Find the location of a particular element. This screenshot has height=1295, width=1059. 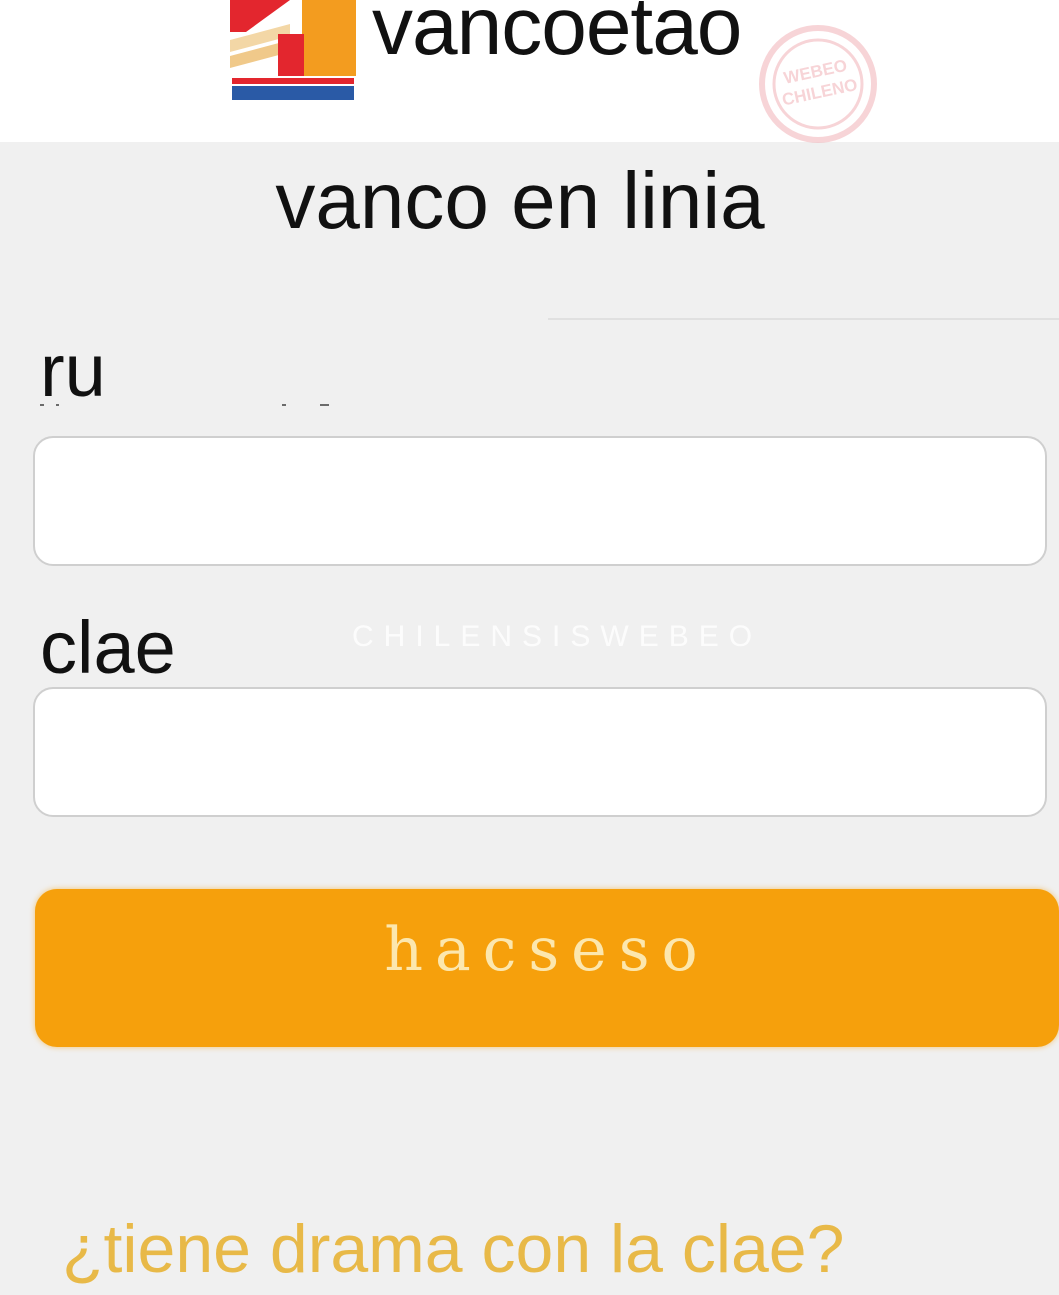

bank-logo-icon is located at coordinates (293, 50).